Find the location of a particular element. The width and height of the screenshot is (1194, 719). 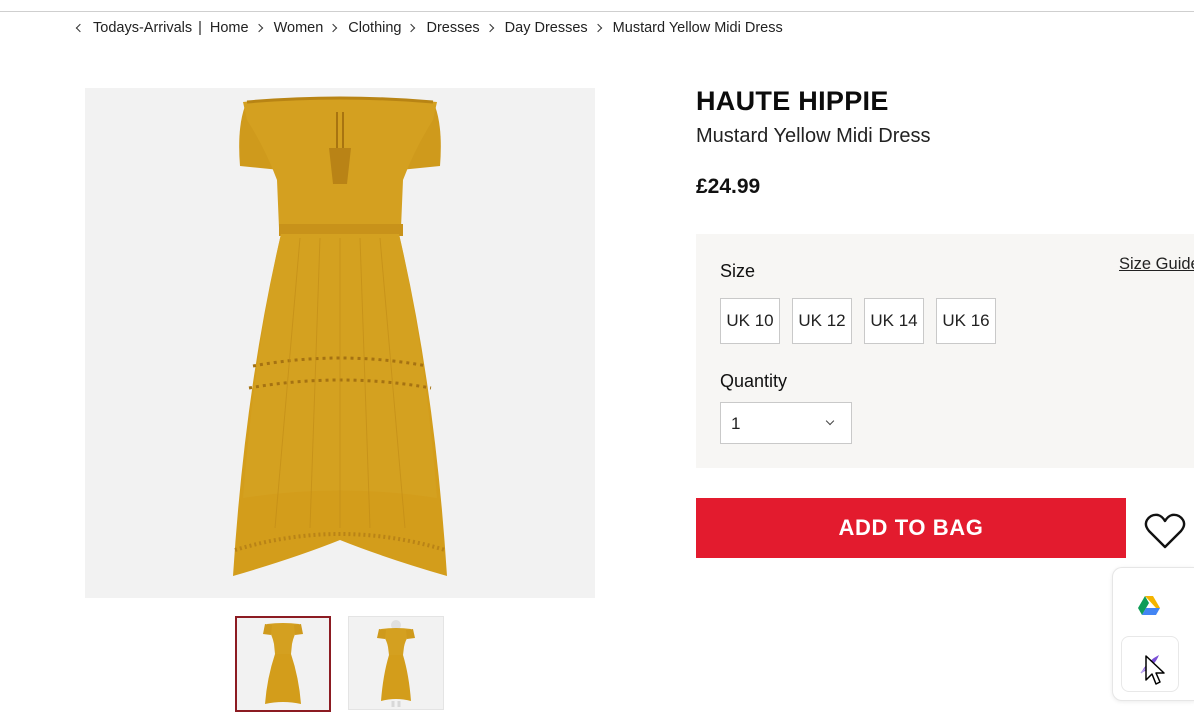

chevron-down-icon is located at coordinates (830, 421).